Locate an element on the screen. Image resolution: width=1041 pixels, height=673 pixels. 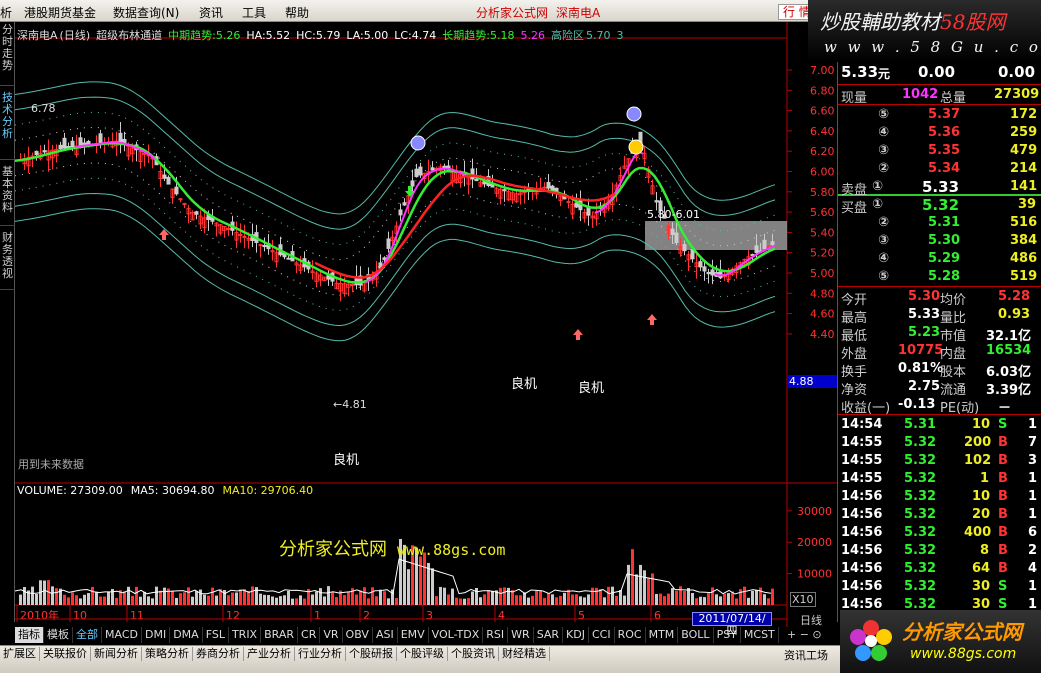
indicator-tab: FSL is located at coordinates (216, 635).